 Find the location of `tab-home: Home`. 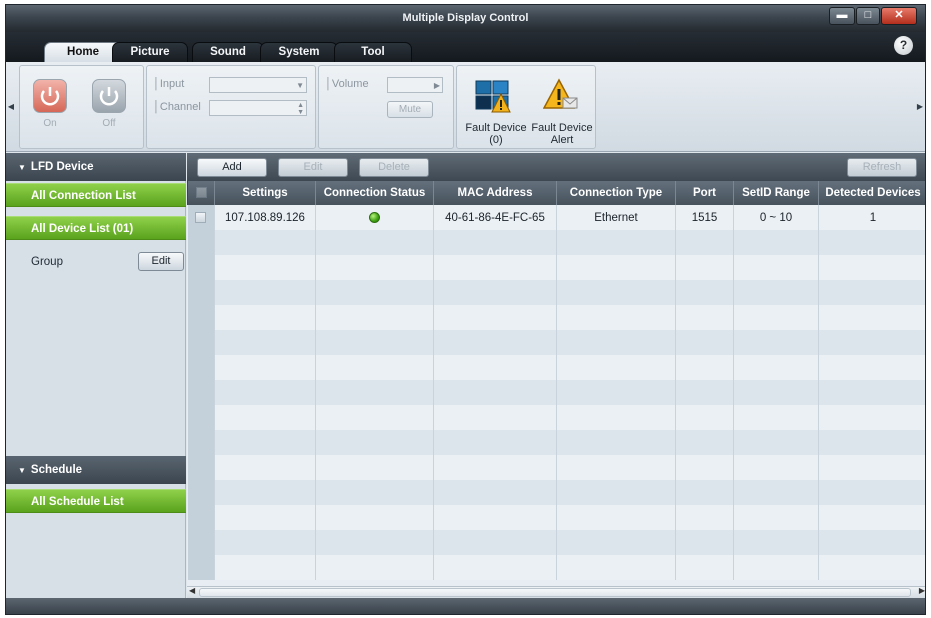

tab-home: Home is located at coordinates (83, 52).